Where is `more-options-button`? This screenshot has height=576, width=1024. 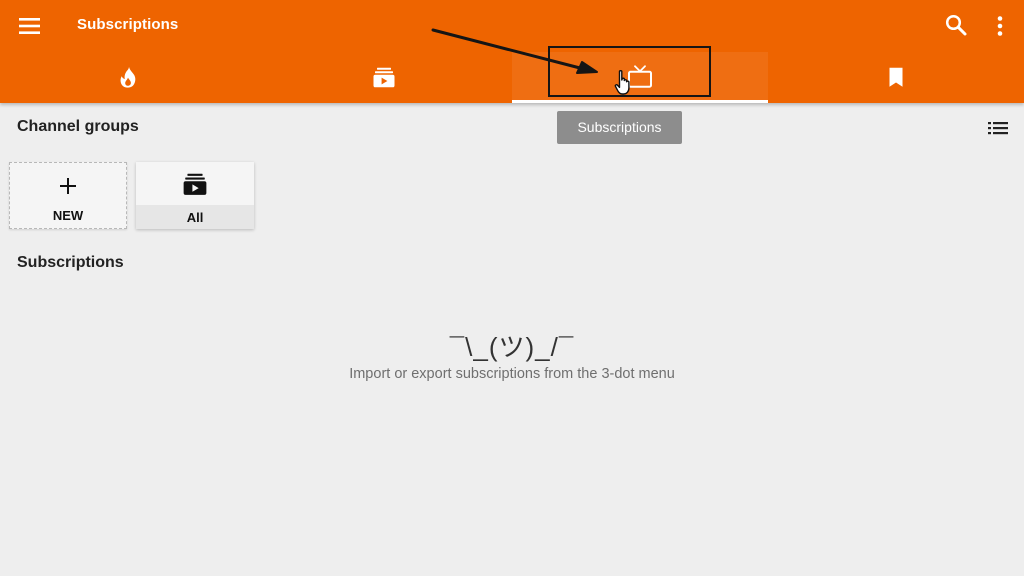
more-options-button is located at coordinates (1000, 26).